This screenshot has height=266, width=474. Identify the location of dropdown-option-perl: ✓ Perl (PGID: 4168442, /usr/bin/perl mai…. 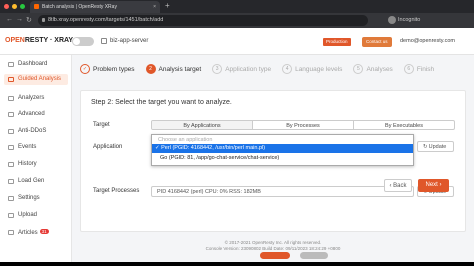
(282, 148).